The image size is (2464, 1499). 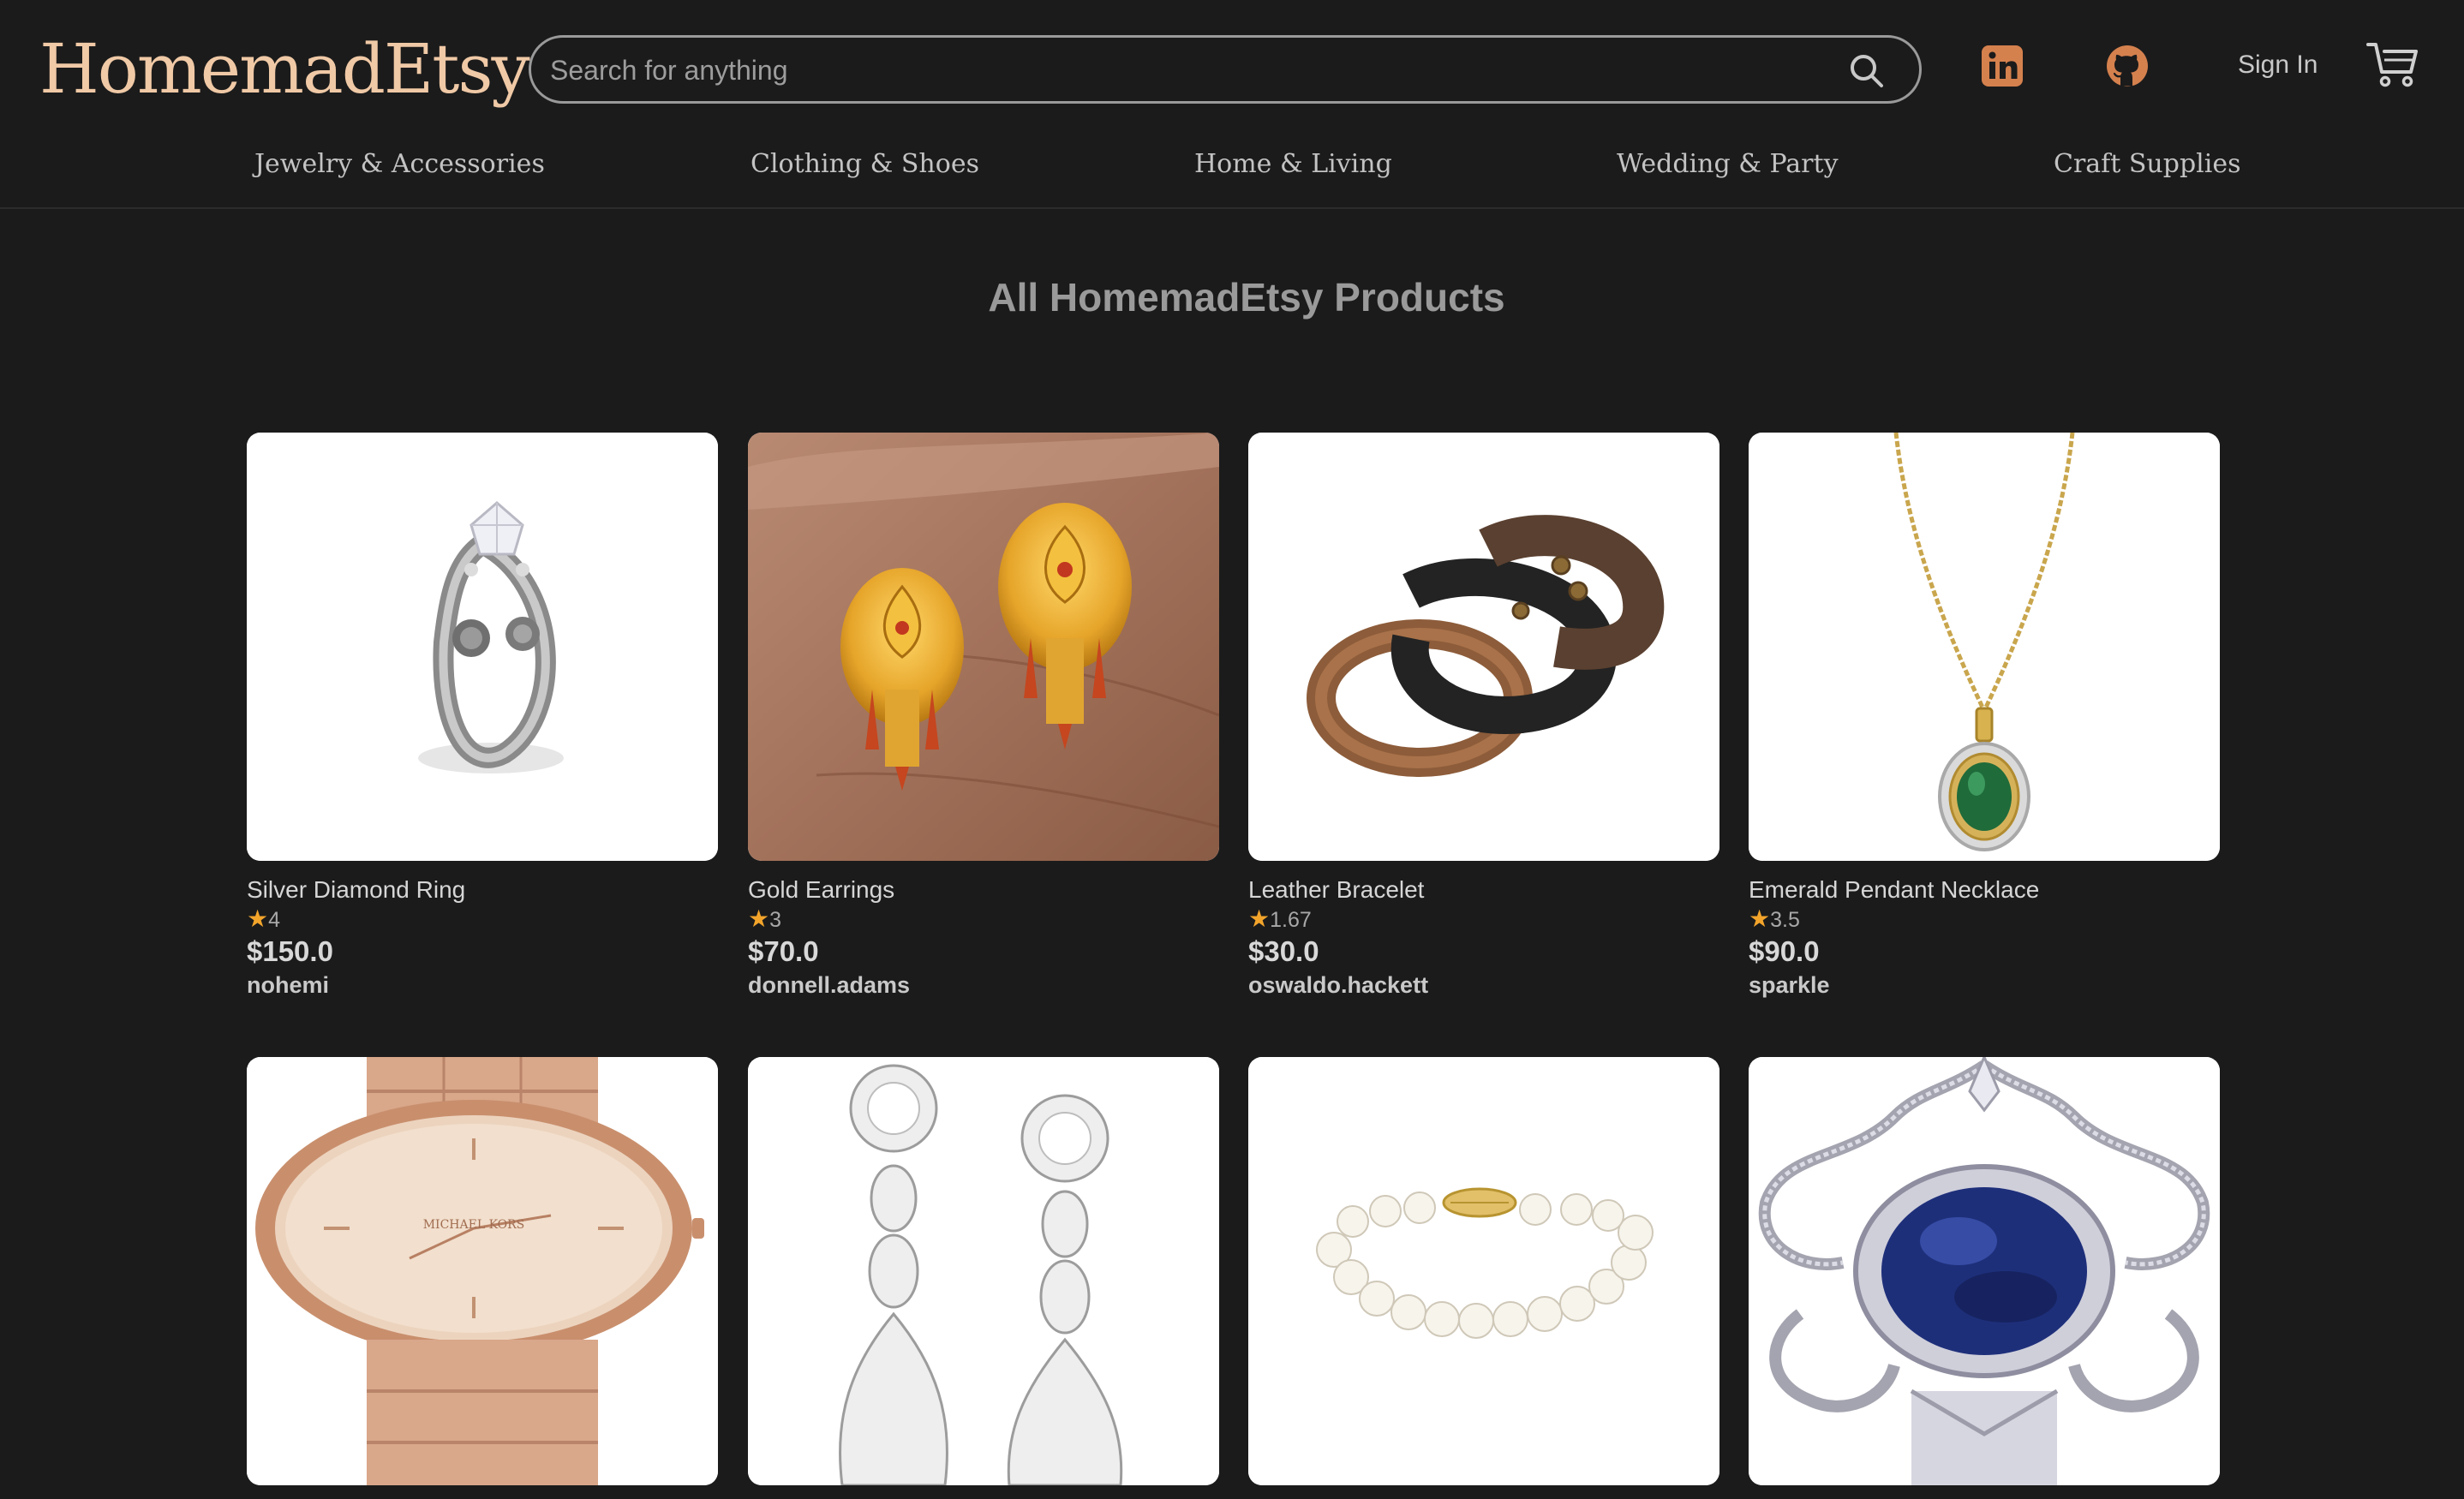 I want to click on product-name: Leather Bracelet, so click(x=1483, y=890).